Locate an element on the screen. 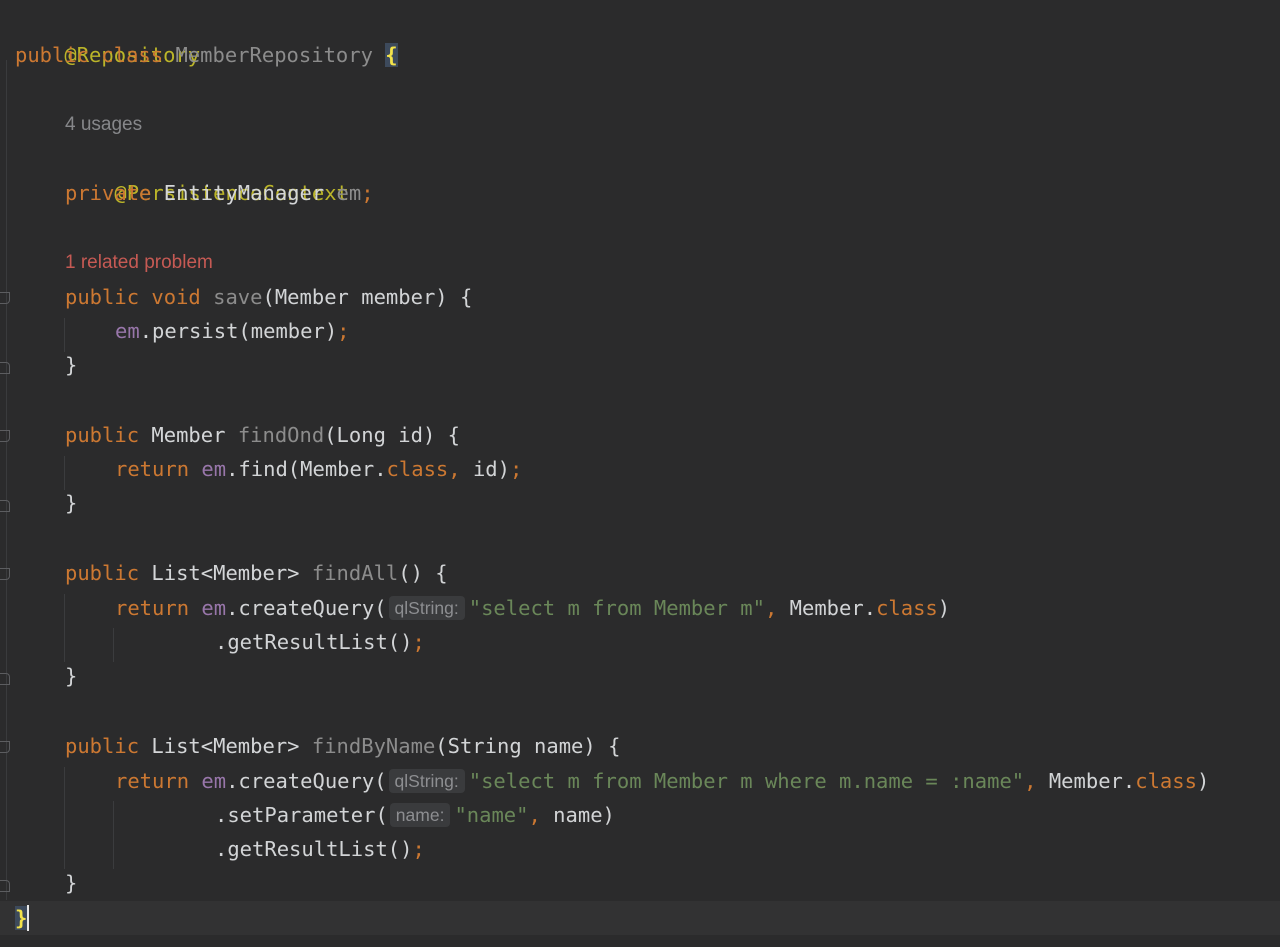 Image resolution: width=1280 pixels, height=947 pixels. code-line: public Member findOnd(Long id) { is located at coordinates (262, 435).